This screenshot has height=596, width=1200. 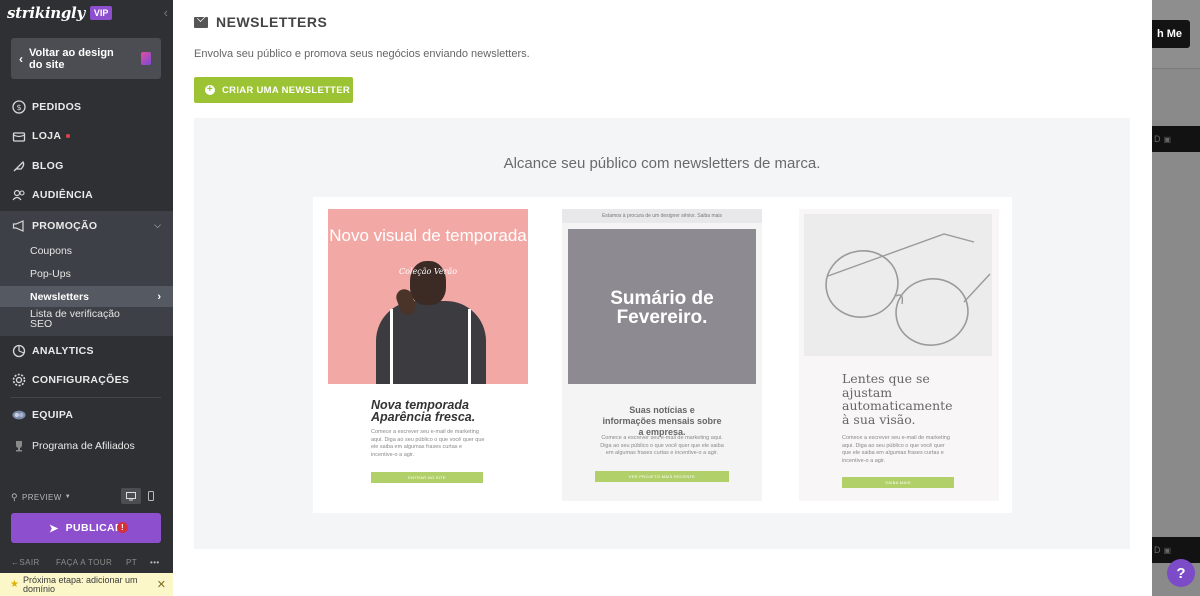 I want to click on desktop-preview-toggle, so click(x=131, y=496).